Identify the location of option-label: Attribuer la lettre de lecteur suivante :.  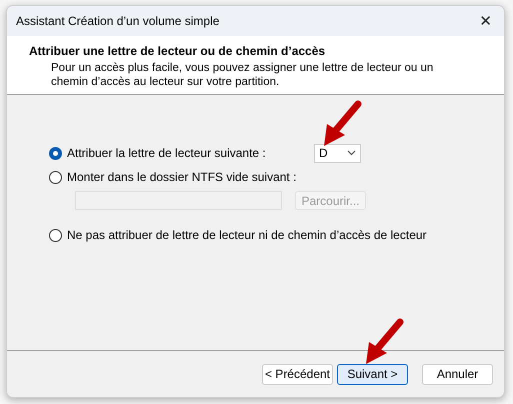
(166, 153).